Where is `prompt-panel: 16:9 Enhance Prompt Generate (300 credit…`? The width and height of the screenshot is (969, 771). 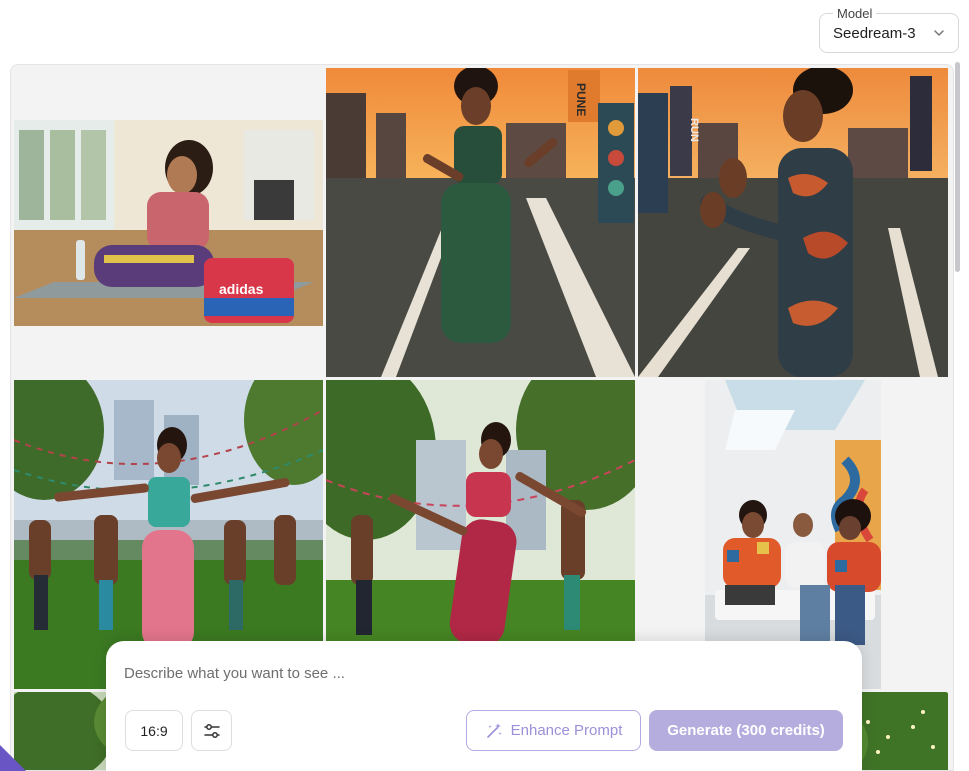 prompt-panel: 16:9 Enhance Prompt Generate (300 credit… is located at coordinates (484, 706).